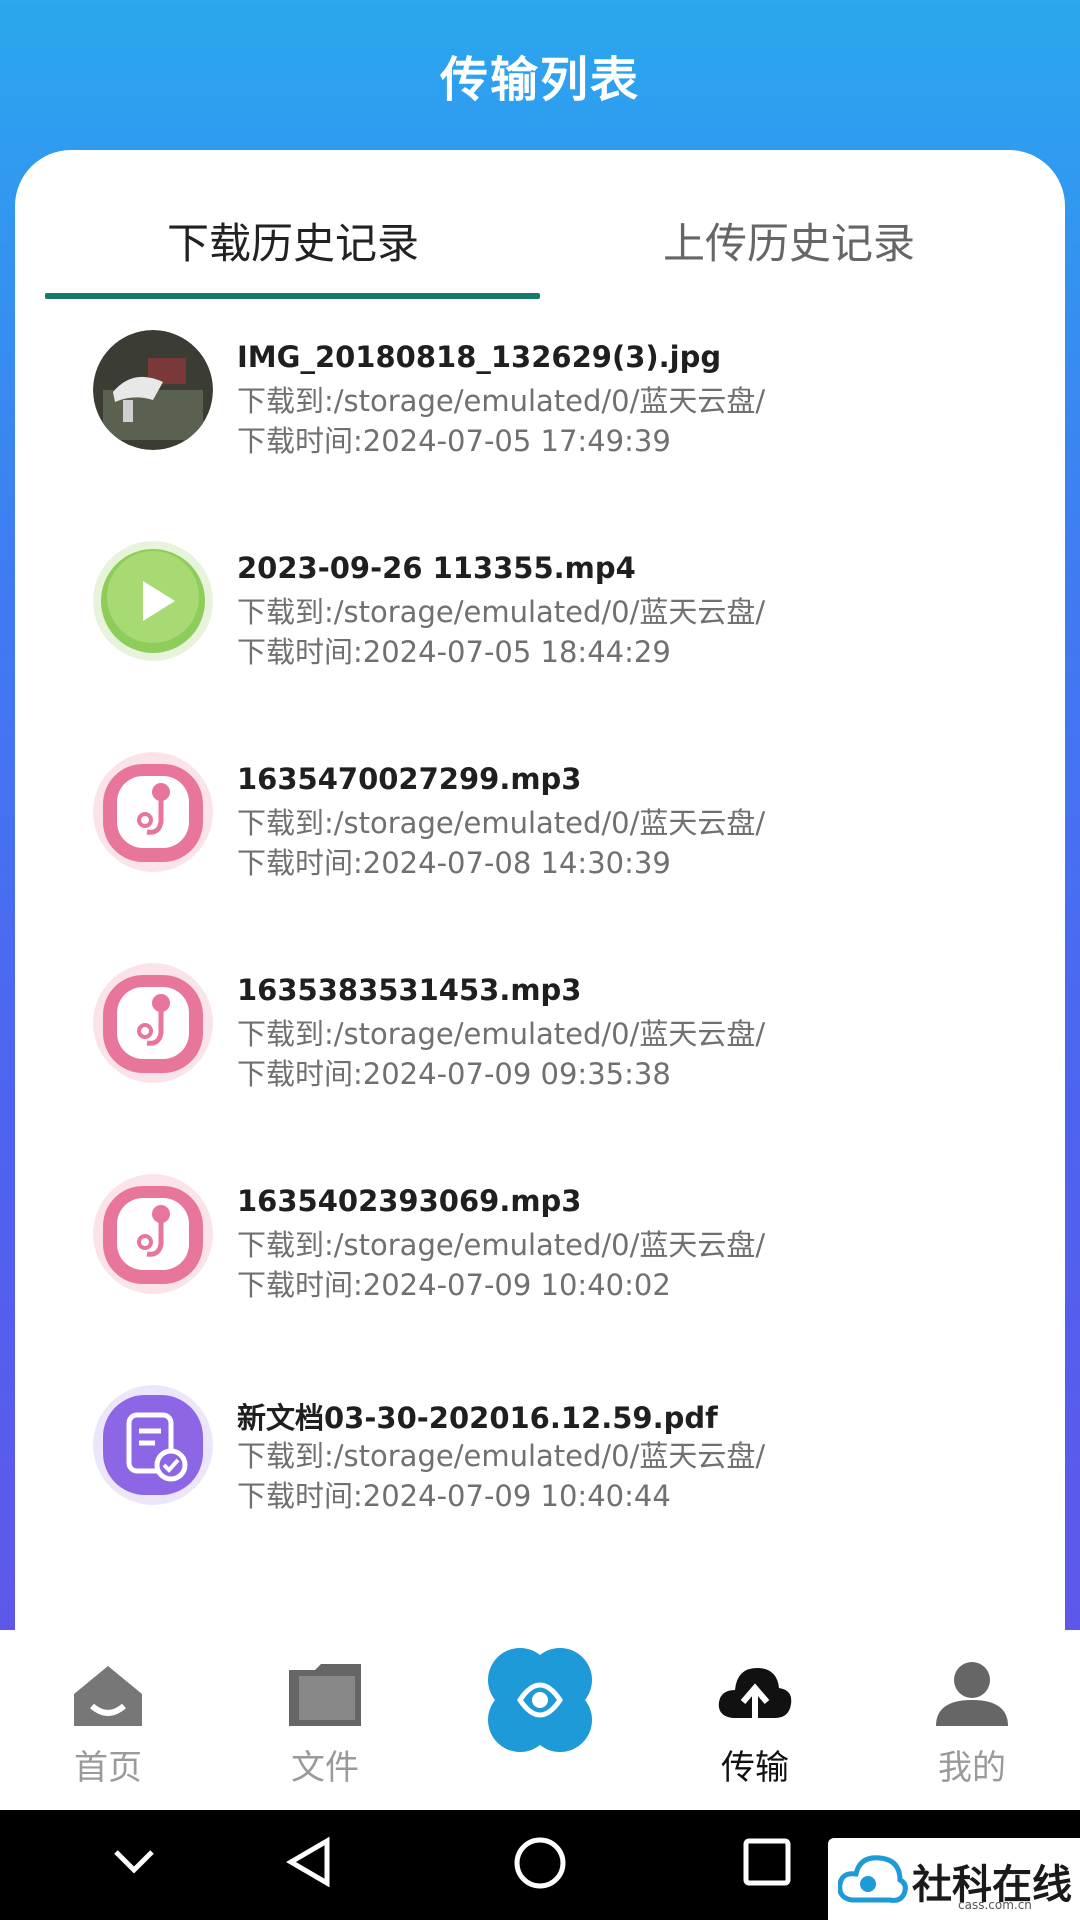 Image resolution: width=1080 pixels, height=1920 pixels. What do you see at coordinates (454, 1074) in the screenshot?
I see `download-time: 下载时间:2024-07-09 09:35:38` at bounding box center [454, 1074].